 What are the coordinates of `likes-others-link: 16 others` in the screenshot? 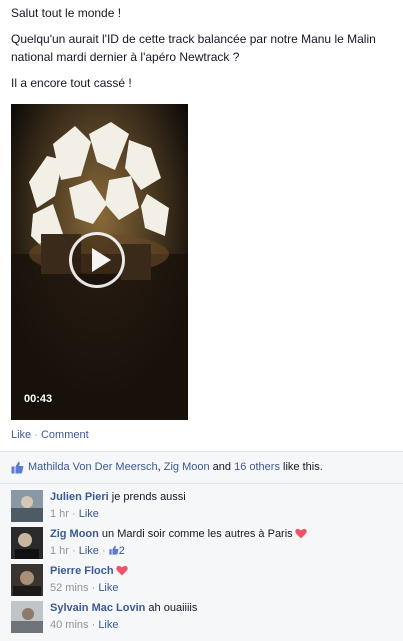 It's located at (257, 467).